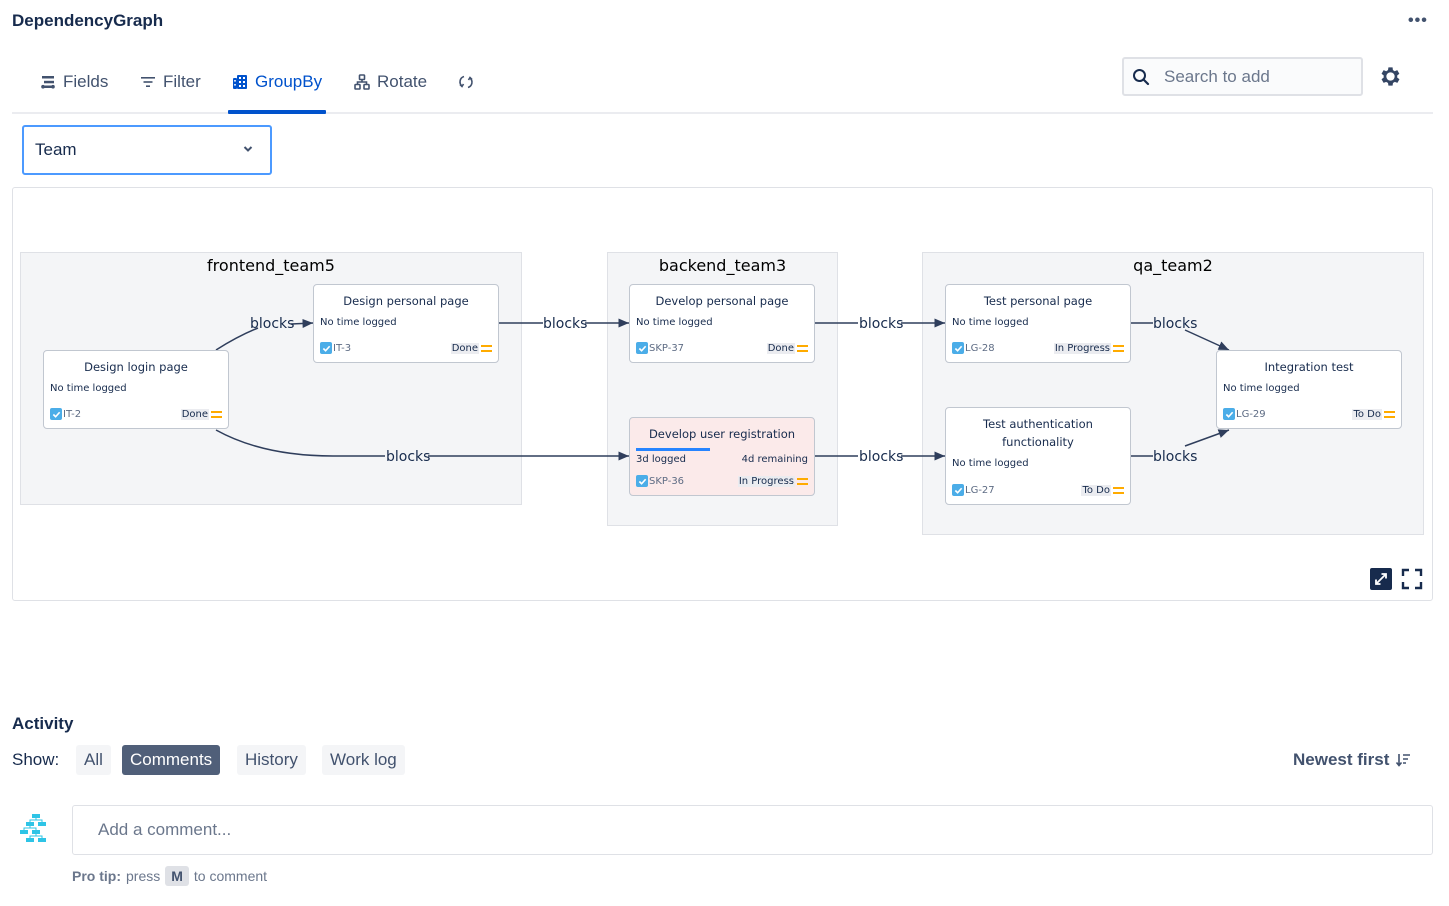  Describe the element at coordinates (36, 759) in the screenshot. I see `show-label: Show:` at that location.